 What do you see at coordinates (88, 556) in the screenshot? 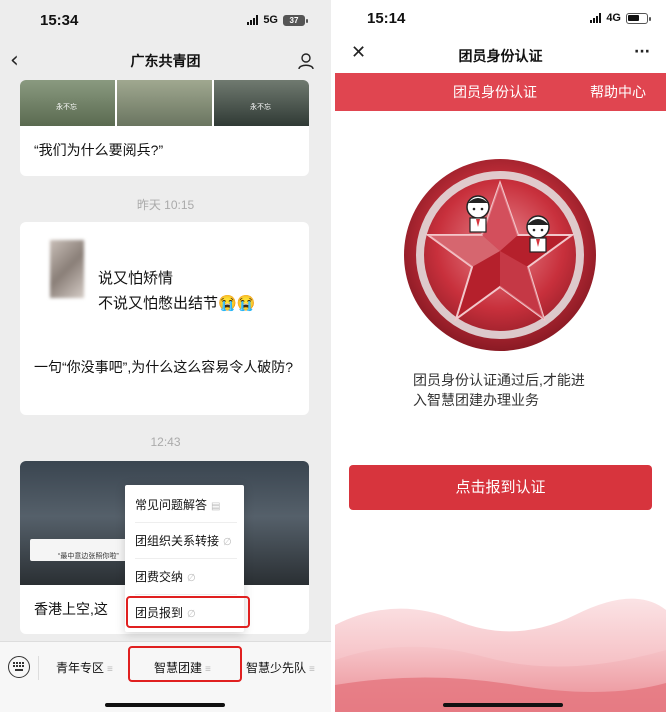
I see `photo-caption: “最中意边张照你啦”` at bounding box center [88, 556].